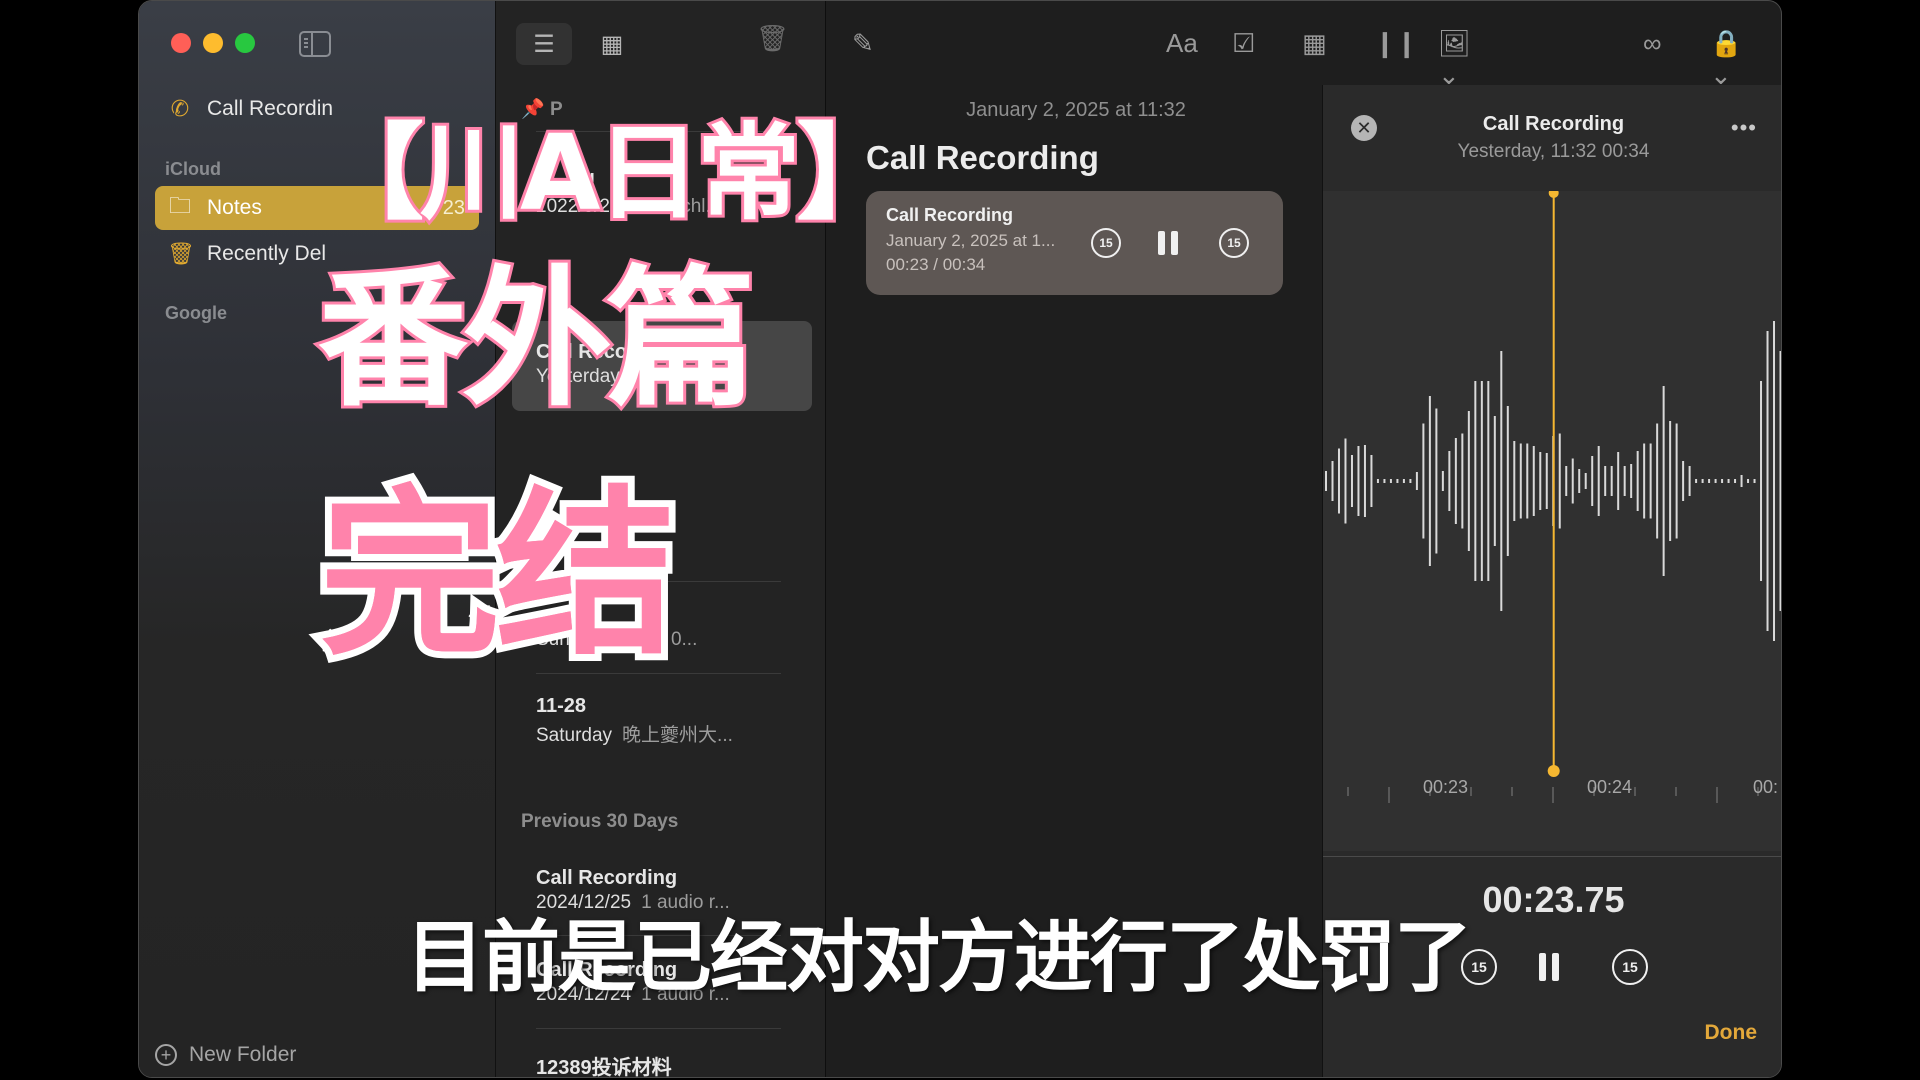 The image size is (1920, 1080). What do you see at coordinates (1446, 787) in the screenshot?
I see `timeline-label: 00:23` at bounding box center [1446, 787].